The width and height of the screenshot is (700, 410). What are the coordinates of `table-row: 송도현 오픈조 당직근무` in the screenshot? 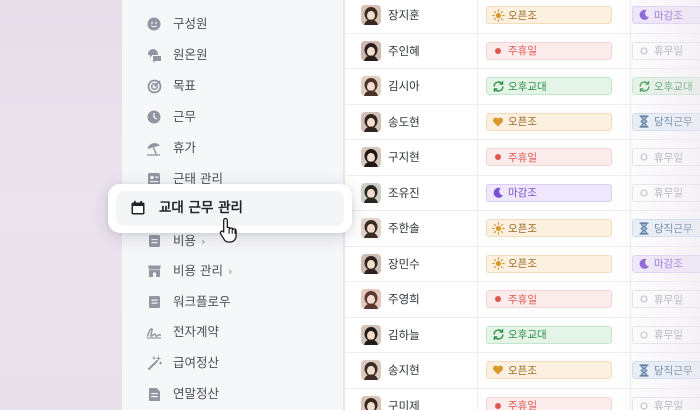 It's located at (522, 122).